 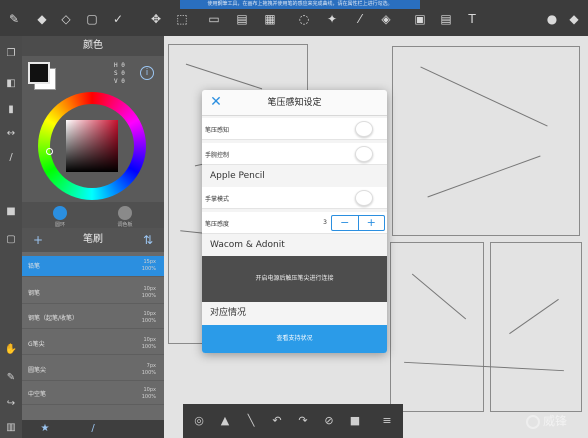 I want to click on color-panel-title: 颜色, so click(x=93, y=46).